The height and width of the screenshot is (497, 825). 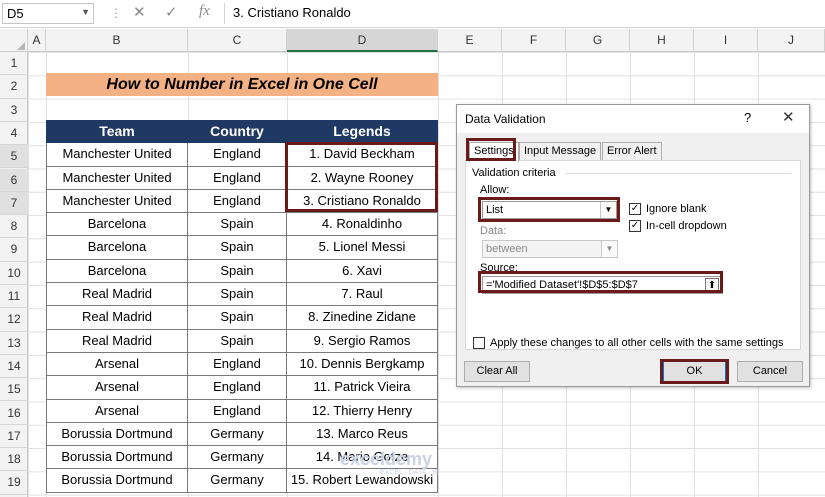 I want to click on cell-legend: 7. Raul, so click(x=362, y=295).